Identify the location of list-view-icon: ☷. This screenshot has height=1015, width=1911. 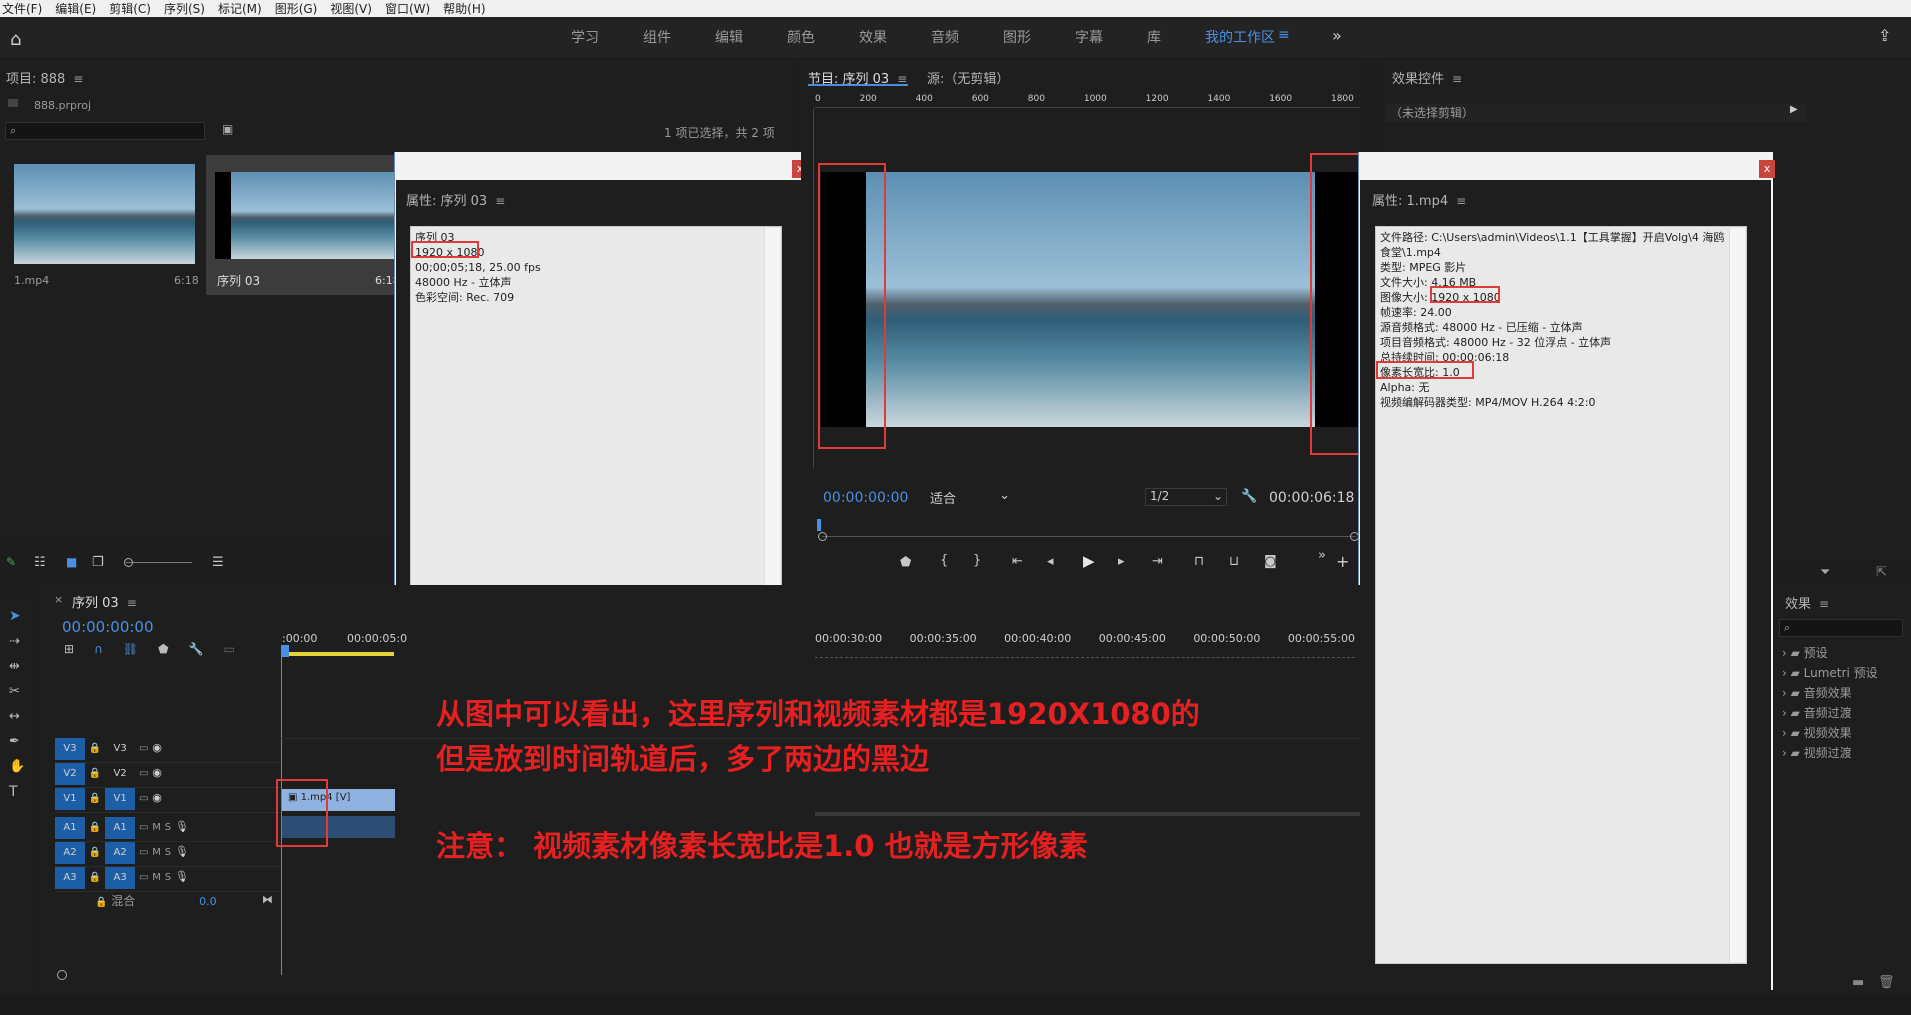
(40, 562).